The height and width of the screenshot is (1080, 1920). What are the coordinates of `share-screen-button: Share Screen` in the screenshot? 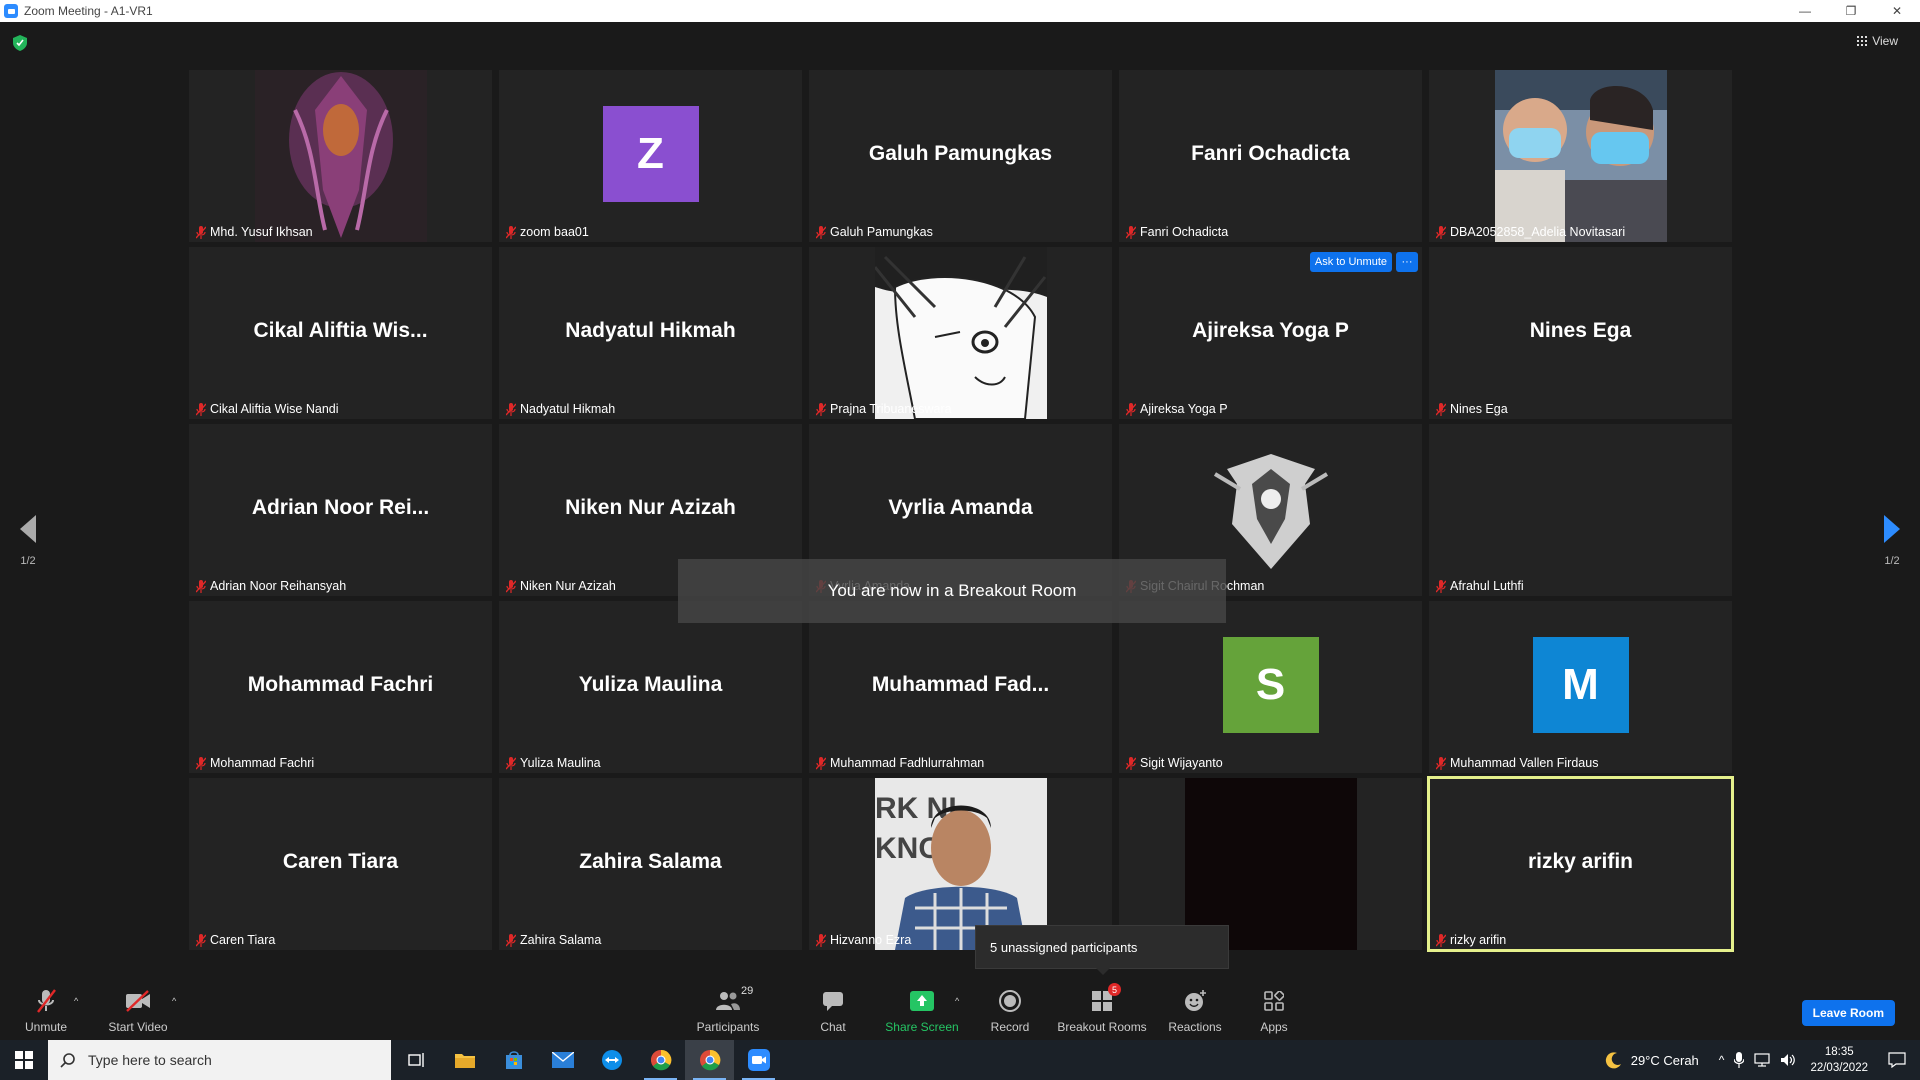 It's located at (922, 1011).